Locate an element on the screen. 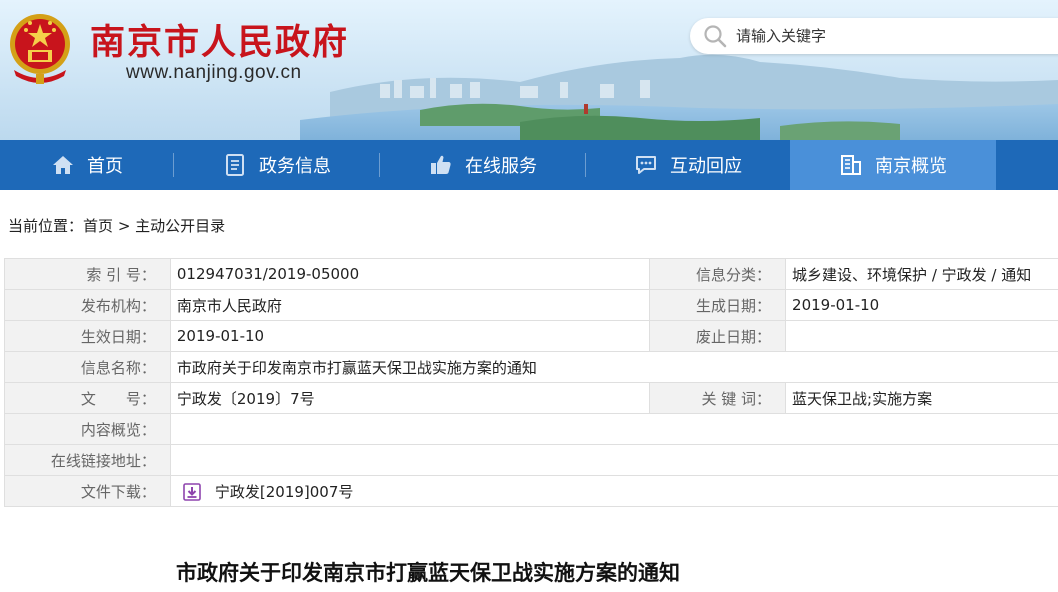  summary-label: 内容概览： is located at coordinates (87, 429).